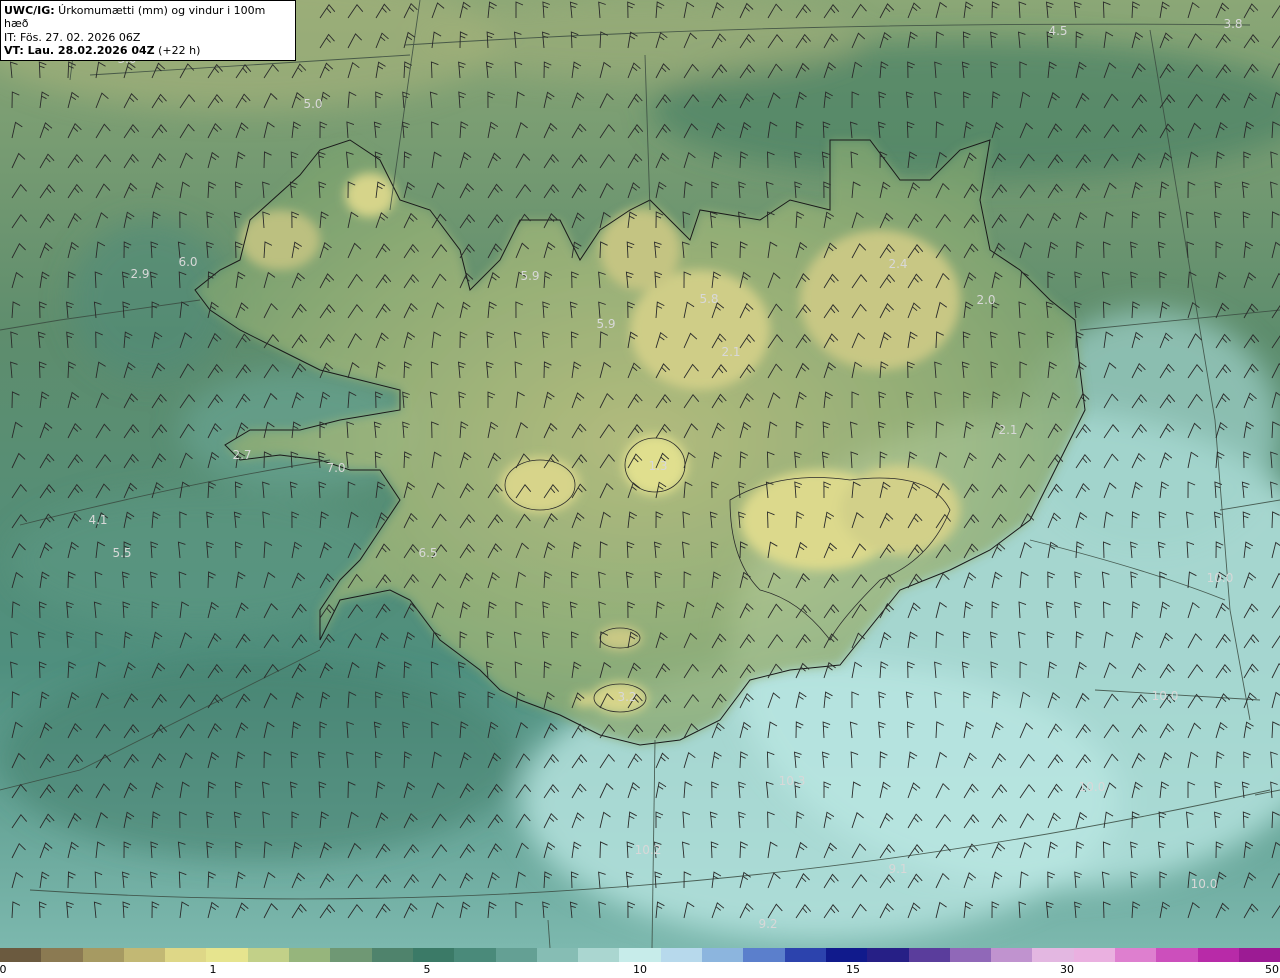  What do you see at coordinates (427, 553) in the screenshot?
I see `precip-value-label: 6.5` at bounding box center [427, 553].